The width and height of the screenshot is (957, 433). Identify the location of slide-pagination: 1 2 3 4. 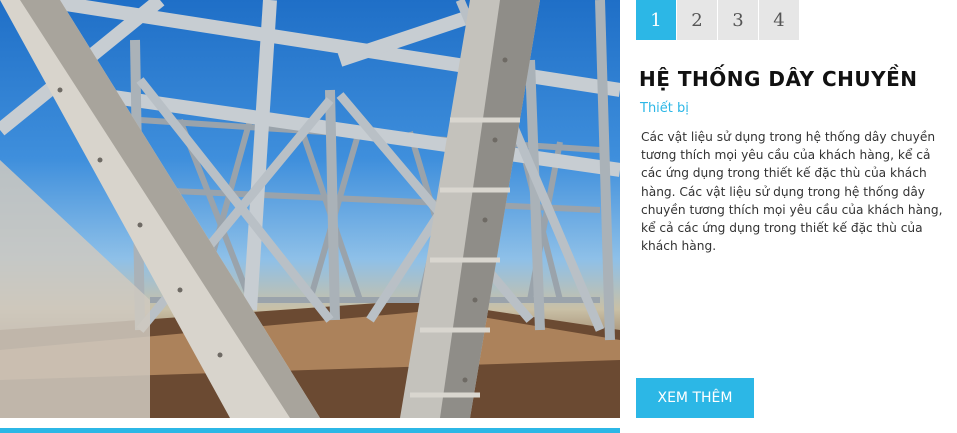
(718, 20).